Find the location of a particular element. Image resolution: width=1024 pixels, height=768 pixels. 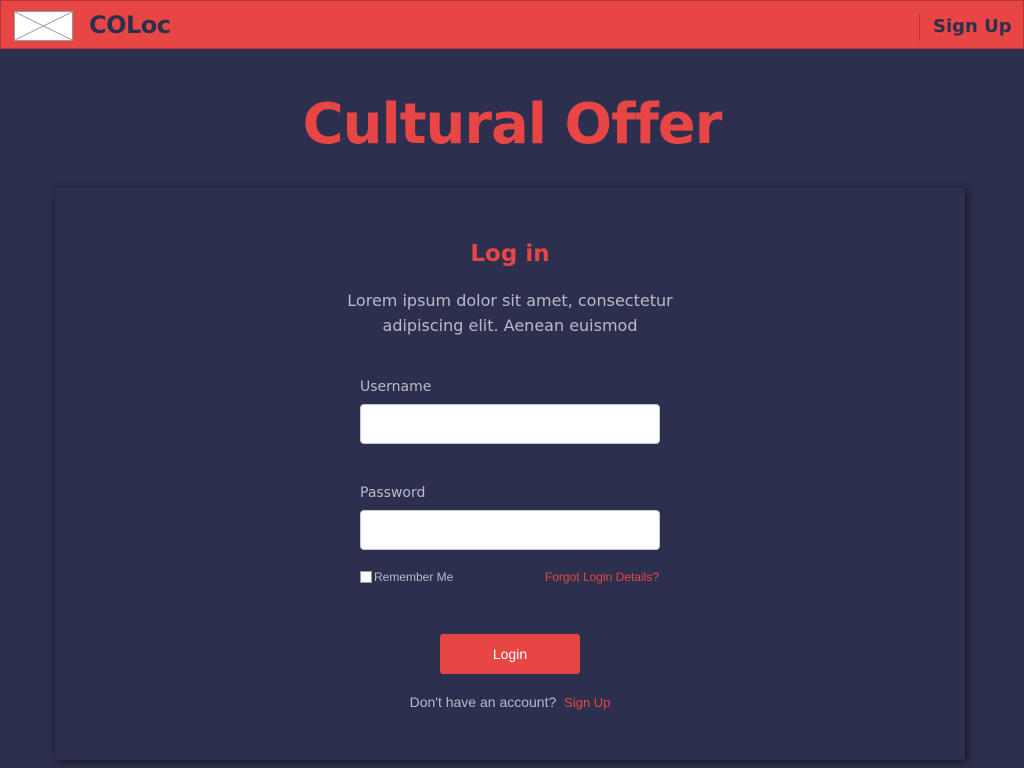

signup-prompt-text: Don't have an account? is located at coordinates (483, 702).